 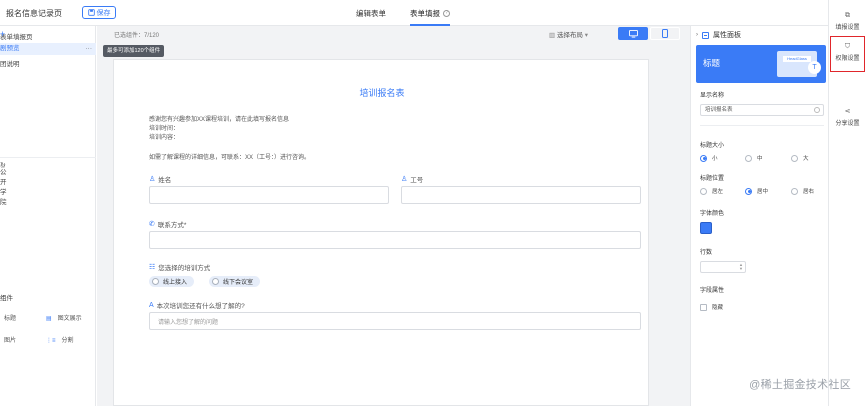 I want to click on title-position-left: 居左, so click(x=711, y=191).